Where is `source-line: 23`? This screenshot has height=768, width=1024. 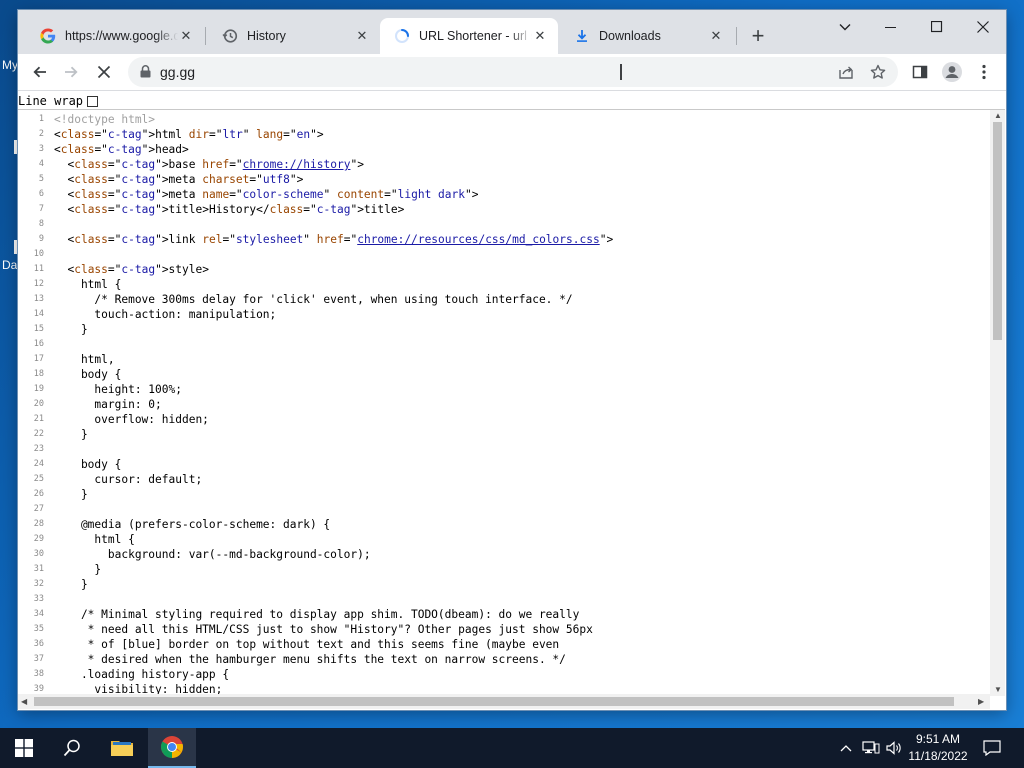 source-line: 23 is located at coordinates (504, 449).